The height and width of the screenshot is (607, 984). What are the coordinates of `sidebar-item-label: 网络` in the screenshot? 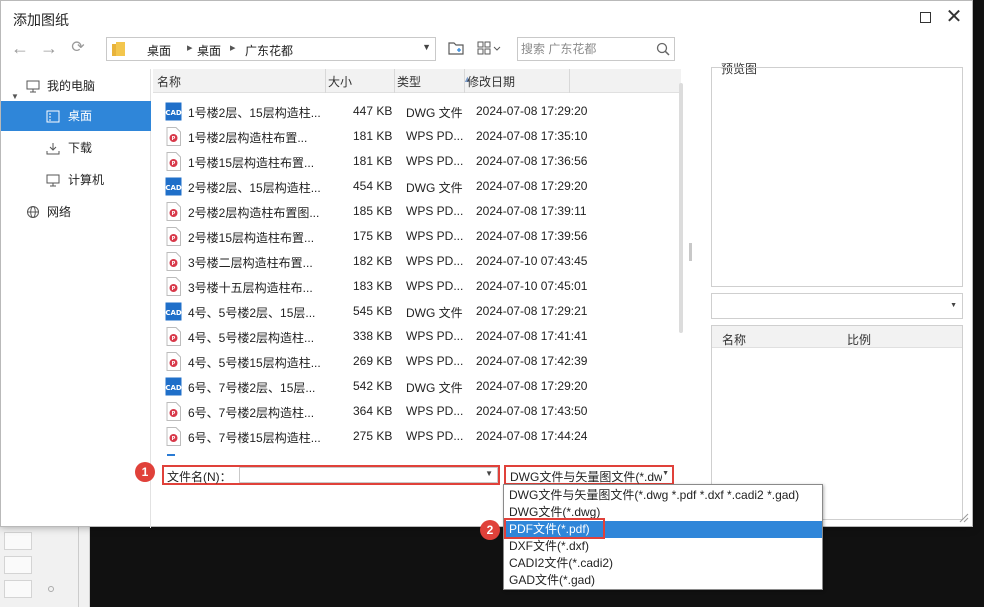 It's located at (59, 212).